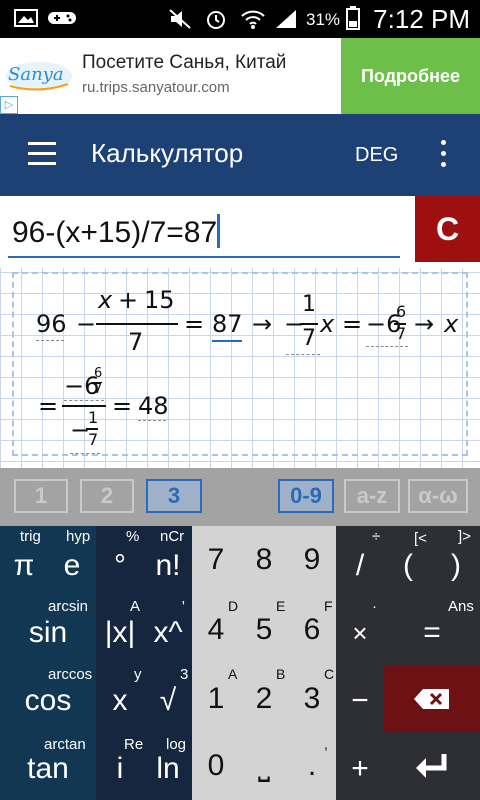  I want to click on rhs-underline, so click(227, 341).